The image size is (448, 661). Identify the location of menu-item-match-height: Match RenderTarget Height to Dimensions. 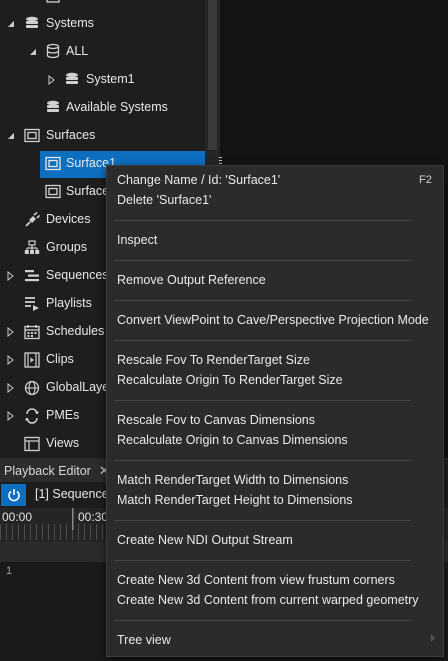
(235, 500).